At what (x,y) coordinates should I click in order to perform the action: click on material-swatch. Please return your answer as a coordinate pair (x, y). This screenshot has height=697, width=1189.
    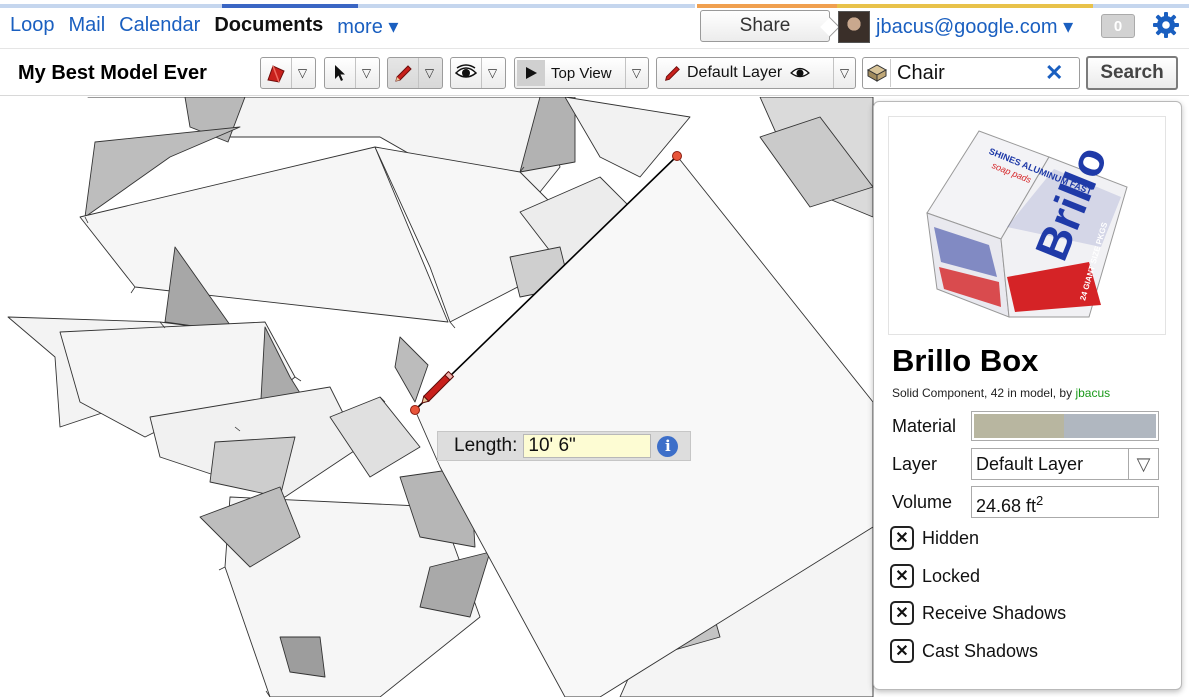
    Looking at the image, I should click on (1065, 426).